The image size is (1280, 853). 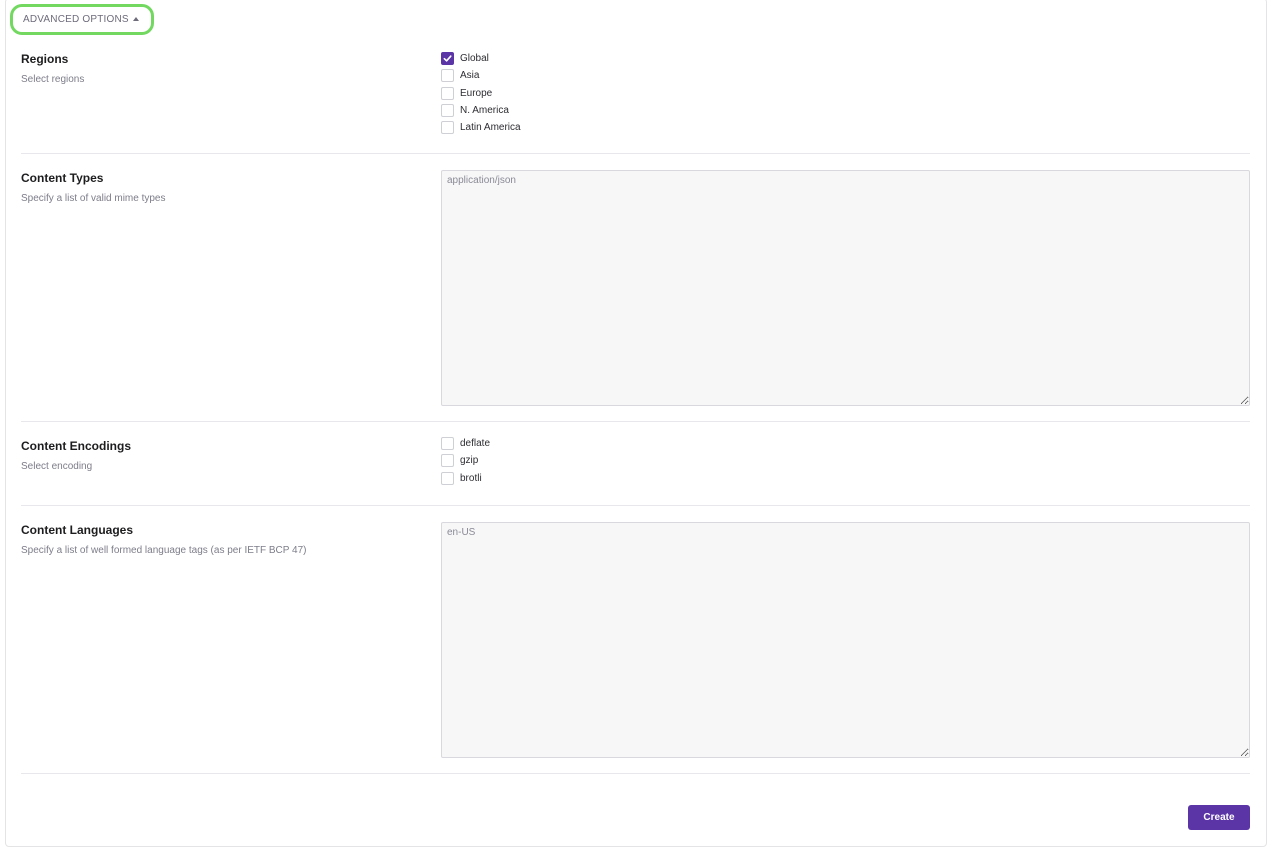 What do you see at coordinates (469, 461) in the screenshot?
I see `encoding-option-label: gzip` at bounding box center [469, 461].